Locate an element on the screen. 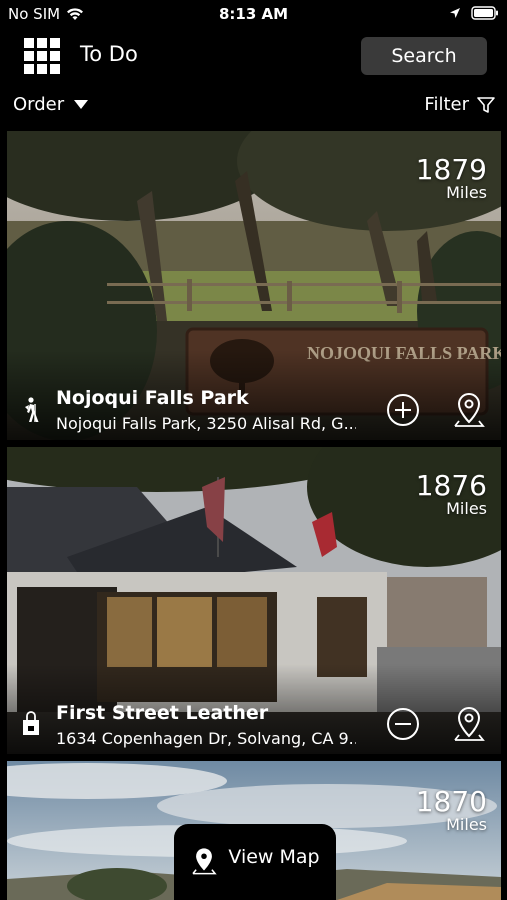 This screenshot has height=900, width=507. status-bar: No SIM 8:13 AM is located at coordinates (253, 14).